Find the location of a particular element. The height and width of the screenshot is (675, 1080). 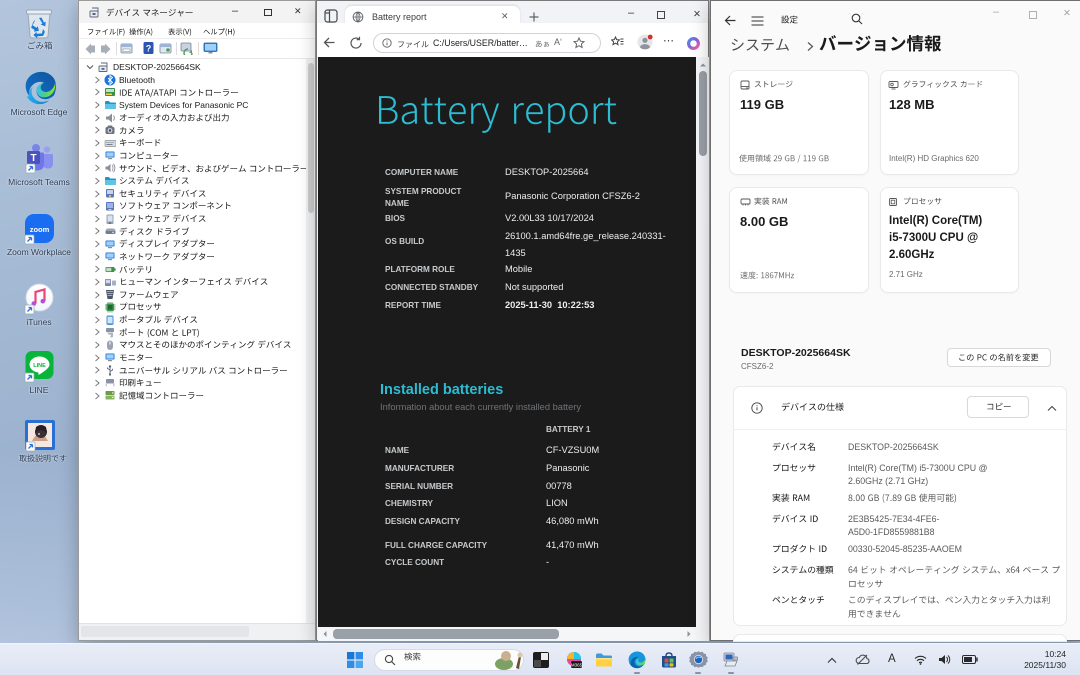

svg-text: T is located at coordinates (33, 158).